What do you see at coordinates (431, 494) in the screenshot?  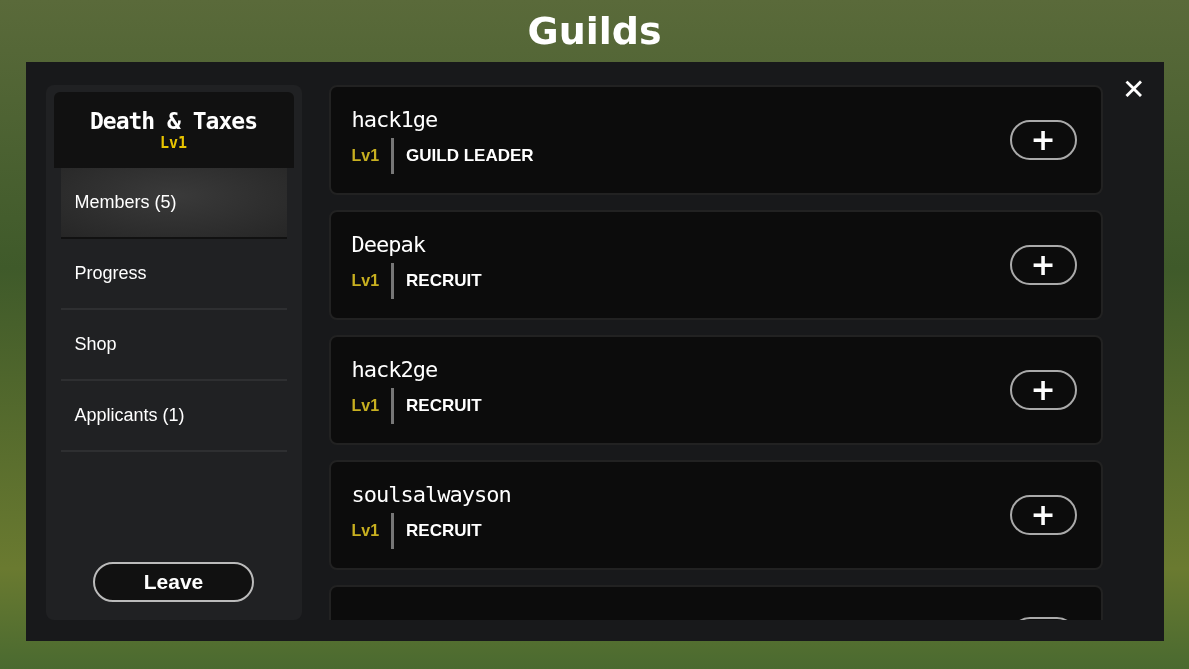 I see `member-name: soulsalwayson` at bounding box center [431, 494].